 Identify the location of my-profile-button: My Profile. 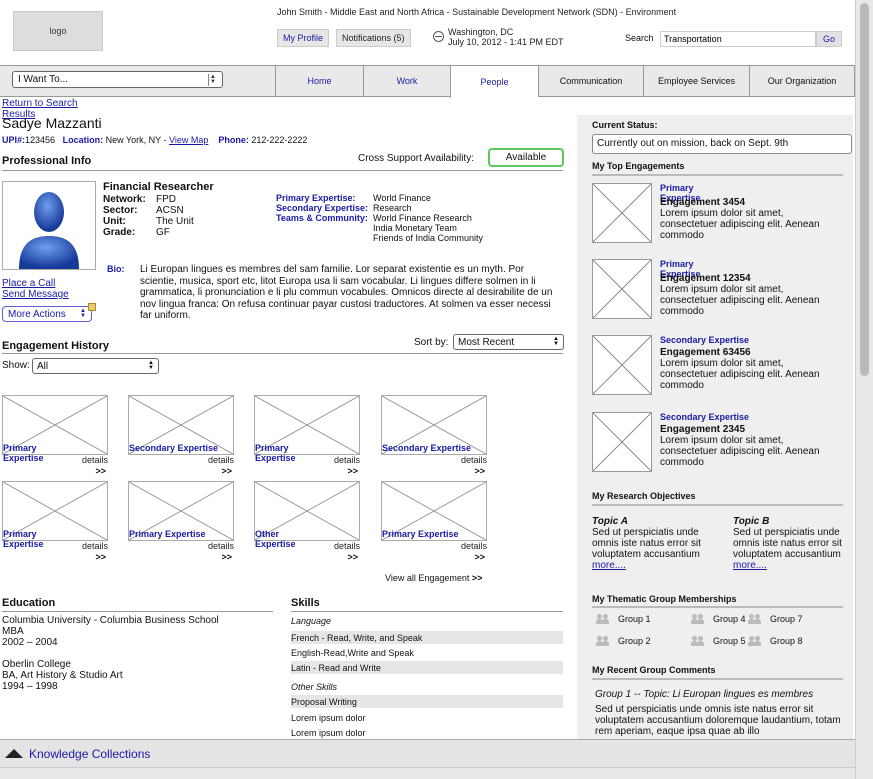
(303, 38).